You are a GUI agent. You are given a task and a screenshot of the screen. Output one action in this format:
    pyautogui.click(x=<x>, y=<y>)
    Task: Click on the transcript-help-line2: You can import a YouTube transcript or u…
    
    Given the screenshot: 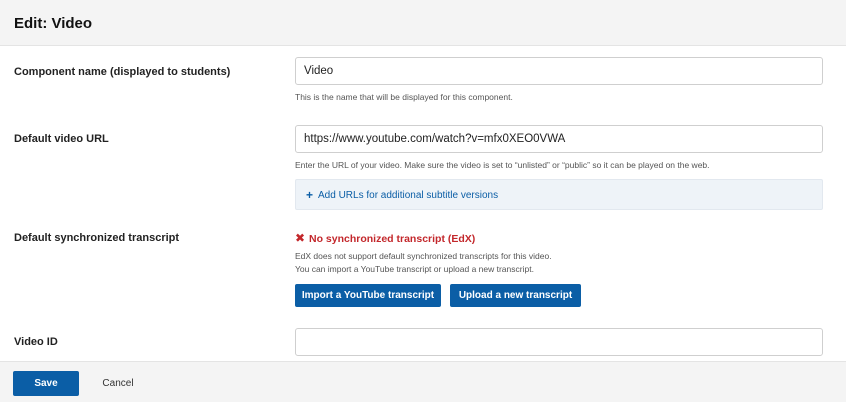 What is the action you would take?
    pyautogui.click(x=414, y=269)
    